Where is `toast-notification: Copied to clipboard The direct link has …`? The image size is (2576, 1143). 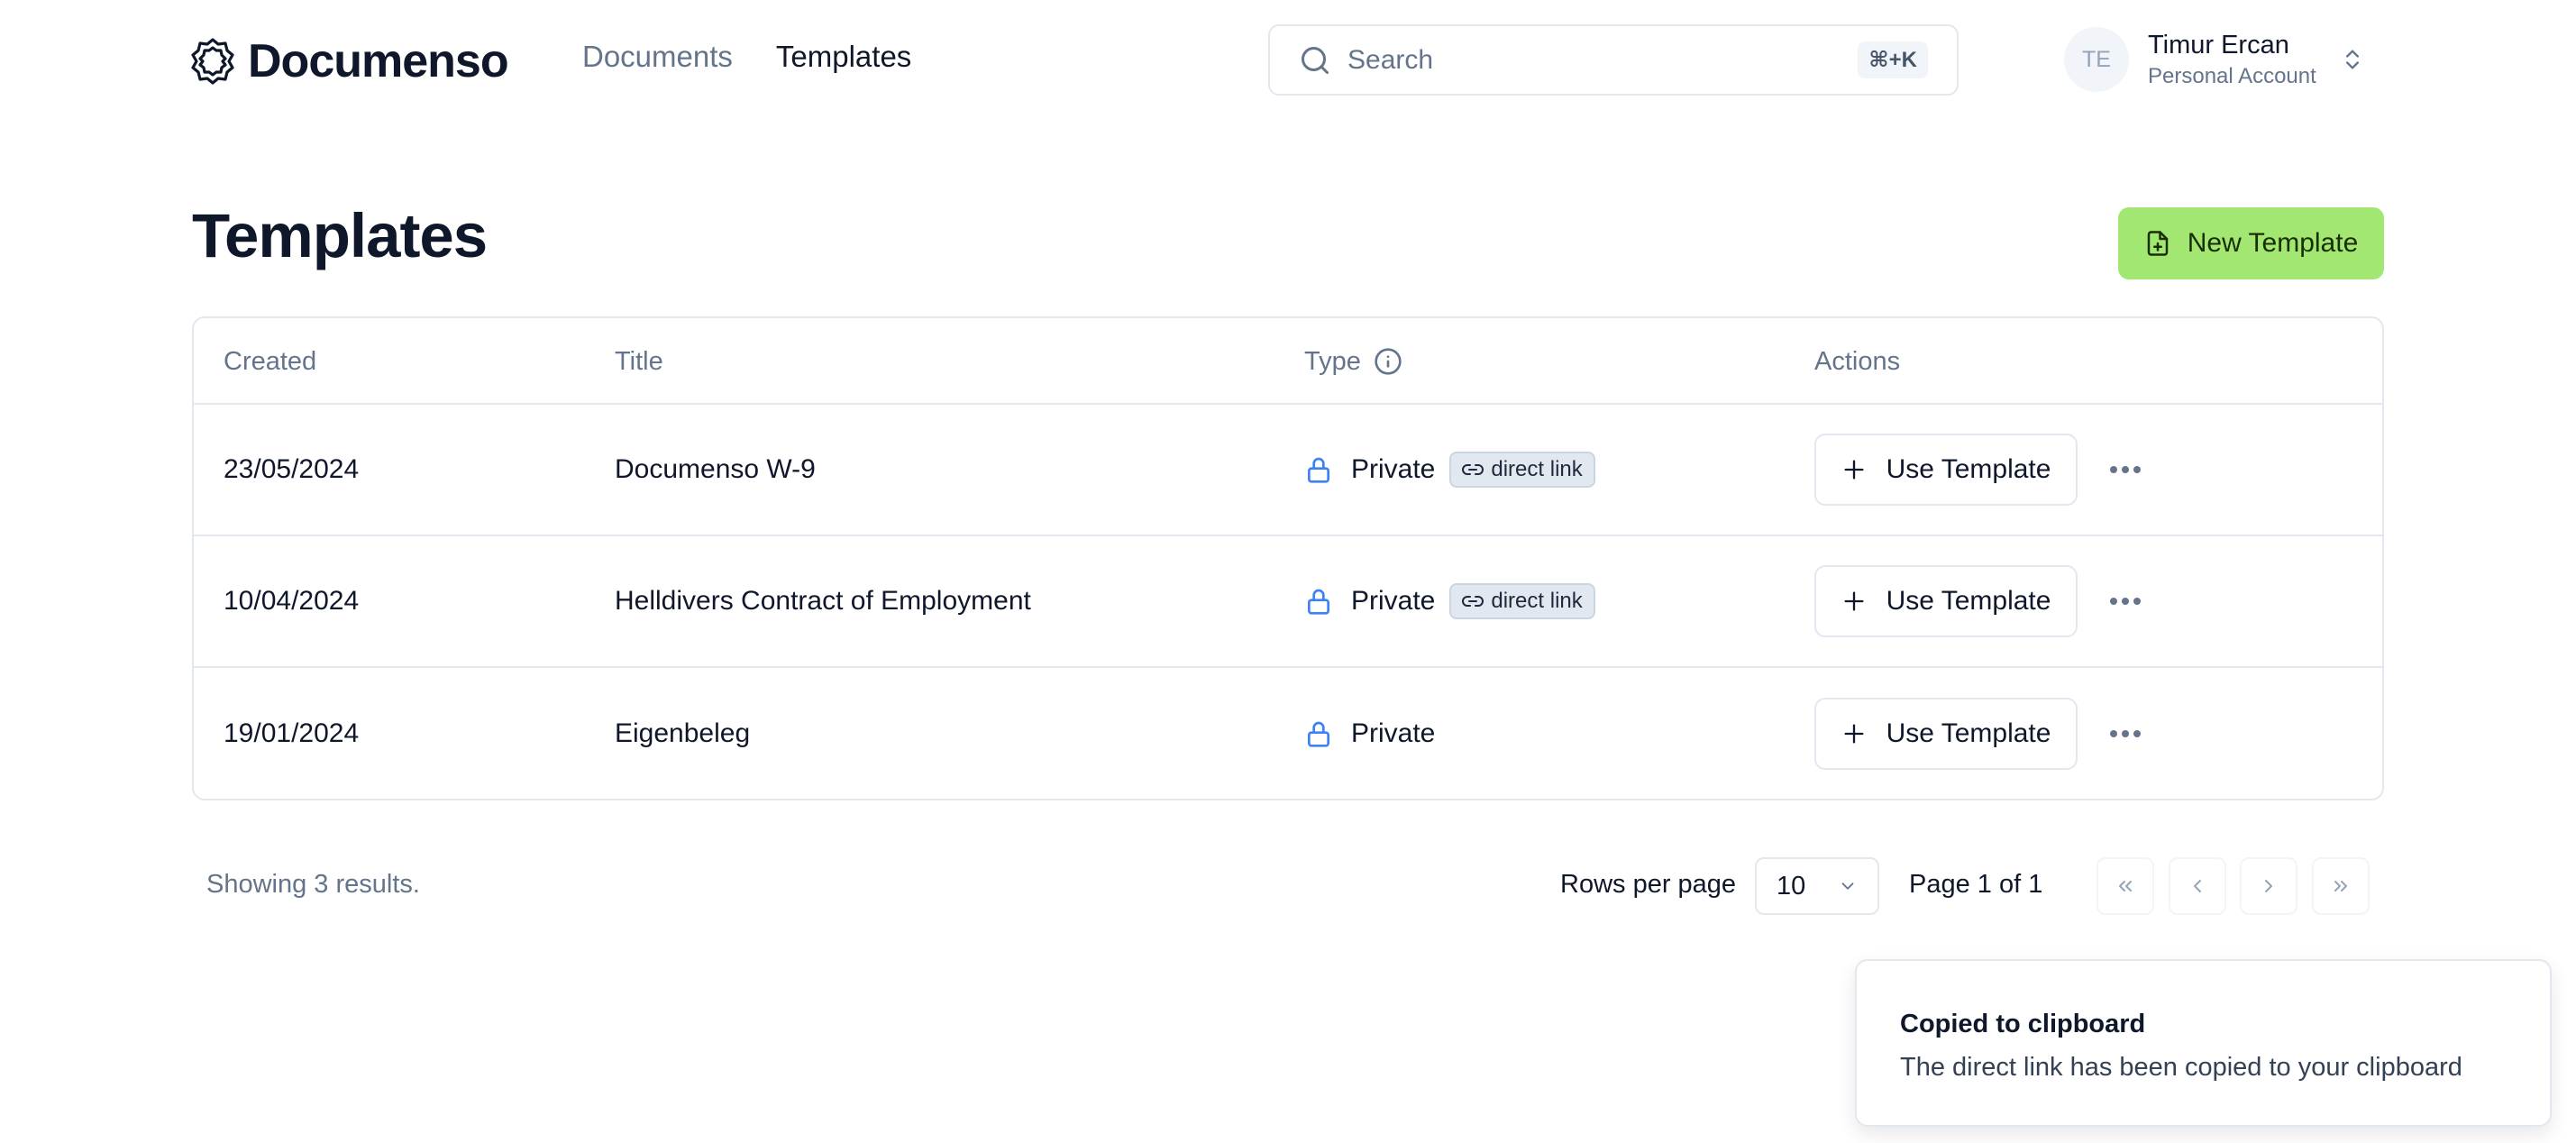 toast-notification: Copied to clipboard The direct link has … is located at coordinates (2203, 1043).